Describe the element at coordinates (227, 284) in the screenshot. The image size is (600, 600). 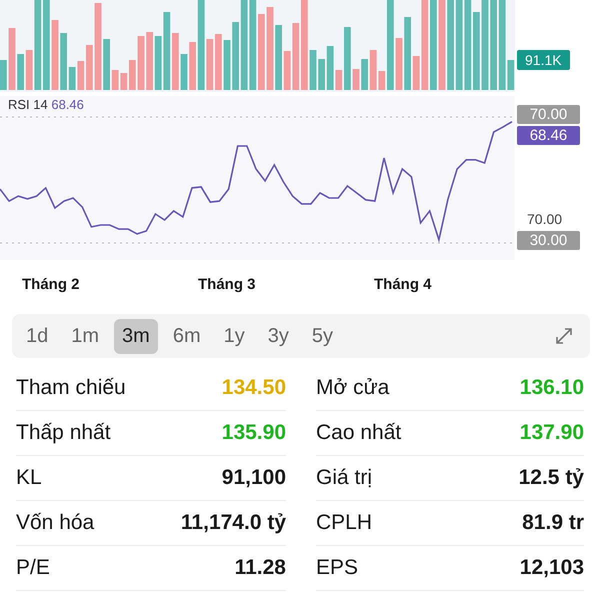
I see `month-label: Tháng 3` at that location.